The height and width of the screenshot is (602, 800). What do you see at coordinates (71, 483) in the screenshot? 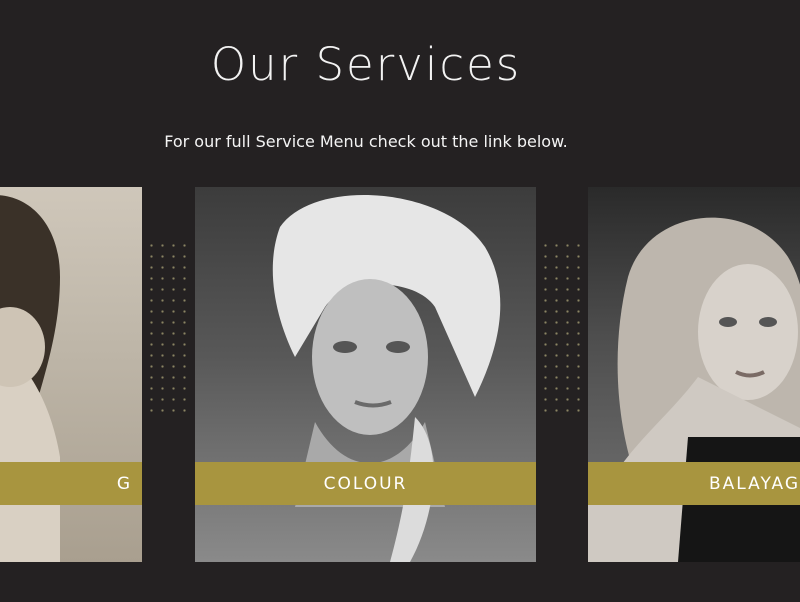
I see `service-label: G` at bounding box center [71, 483].